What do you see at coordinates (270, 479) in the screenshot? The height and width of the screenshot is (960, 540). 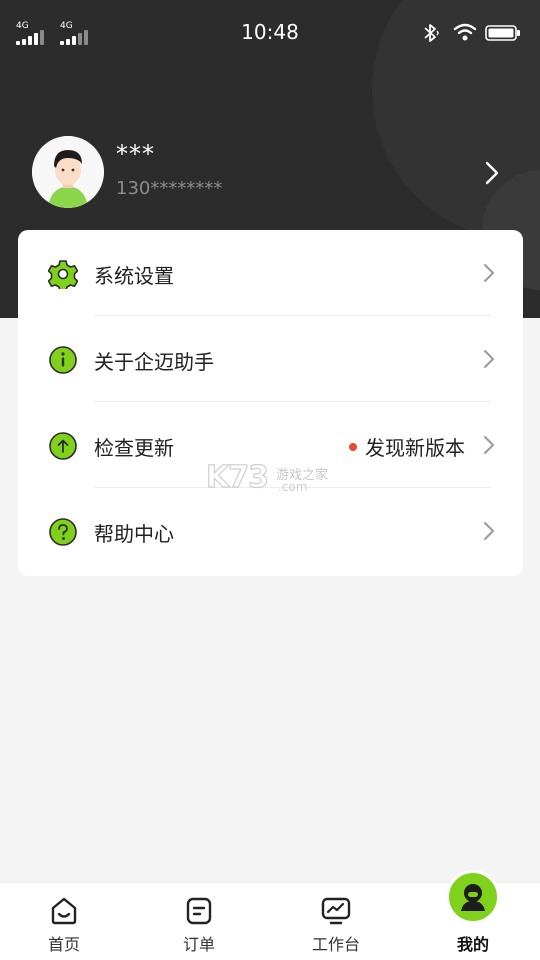 I see `k73-watermark: K73 游戏之家 .com` at bounding box center [270, 479].